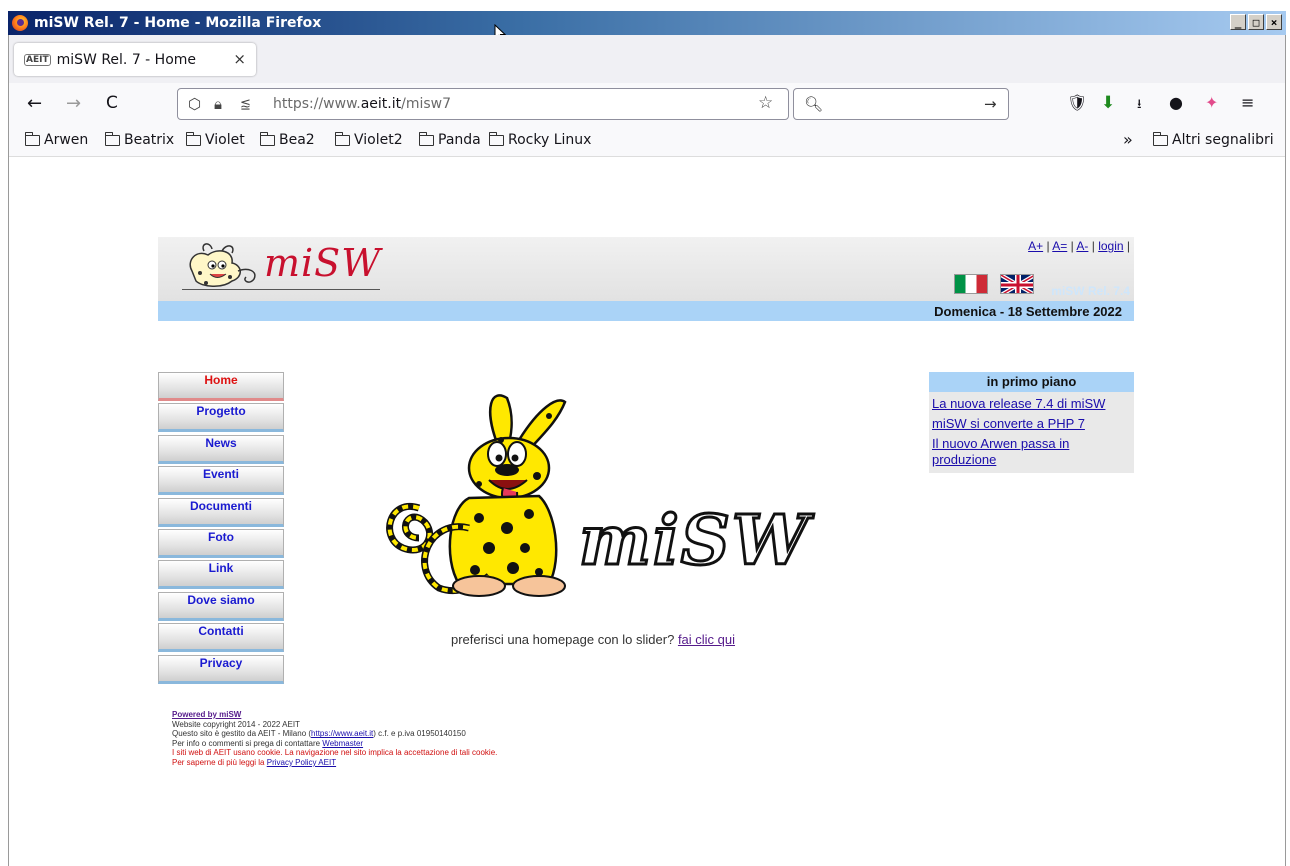 The image size is (1290, 866). I want to click on download-arrow-icon: ⬇, so click(1108, 103).